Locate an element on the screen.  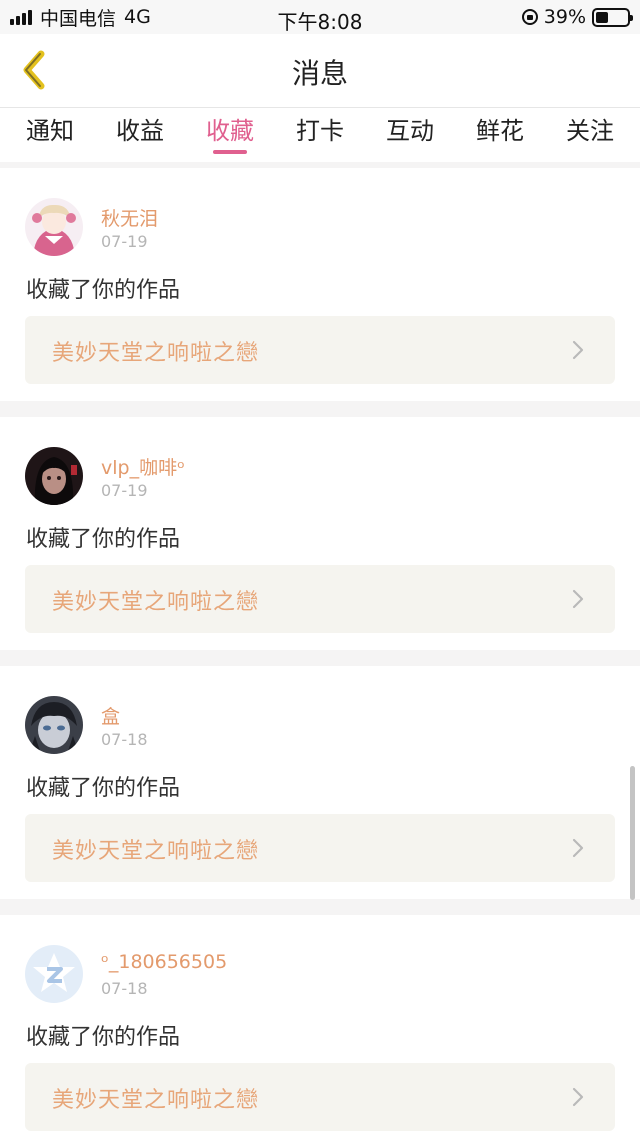
anime-girl-avatar-icon is located at coordinates (54, 227).